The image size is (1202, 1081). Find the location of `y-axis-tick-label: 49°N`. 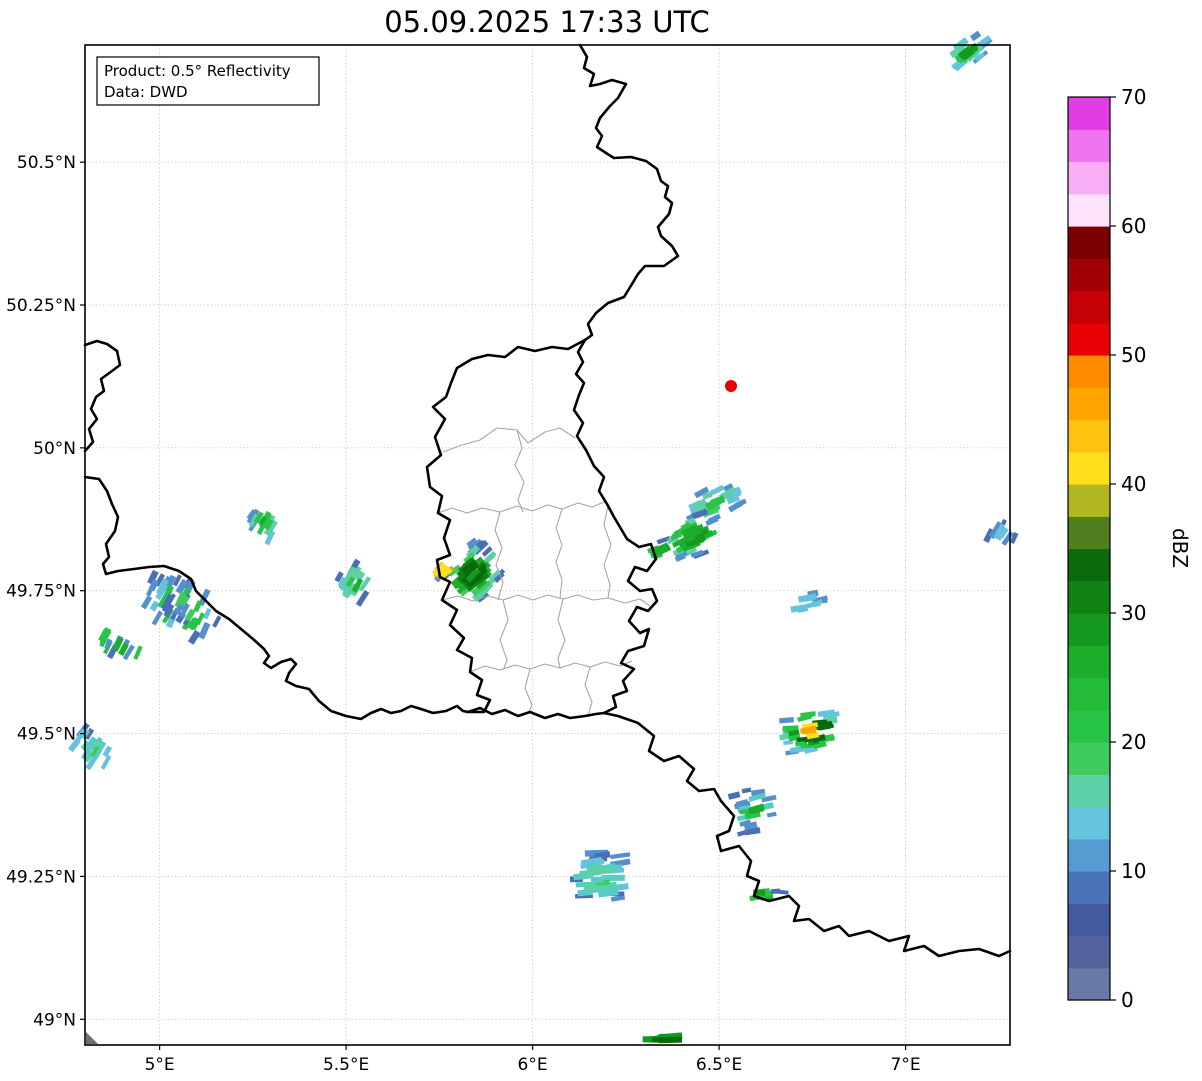

y-axis-tick-label: 49°N is located at coordinates (54, 1020).